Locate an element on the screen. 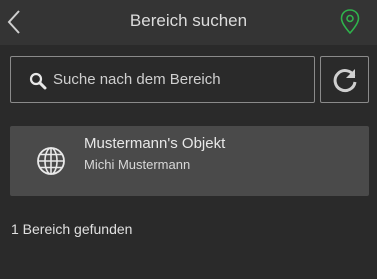  search-input is located at coordinates (180, 79).